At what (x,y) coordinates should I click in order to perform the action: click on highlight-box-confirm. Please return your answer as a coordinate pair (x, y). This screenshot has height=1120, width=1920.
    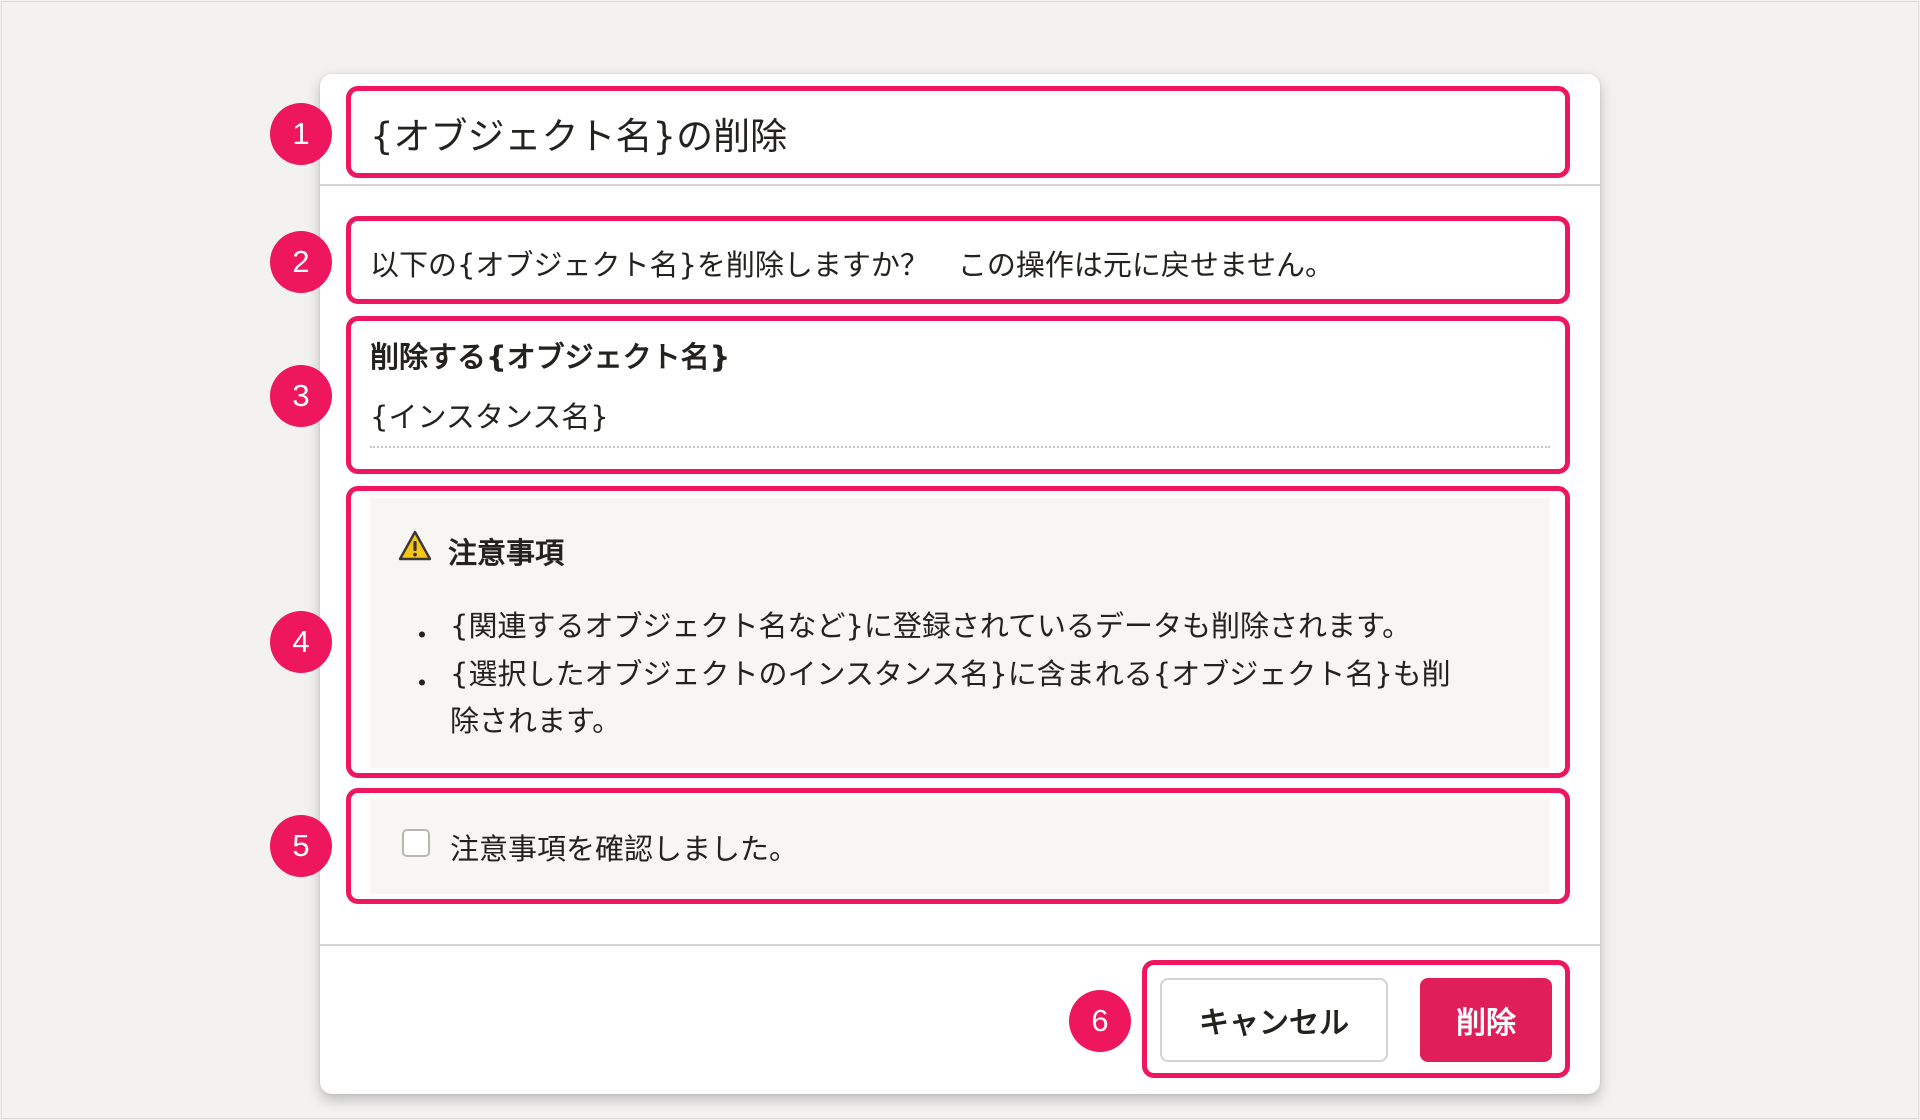
    Looking at the image, I should click on (958, 846).